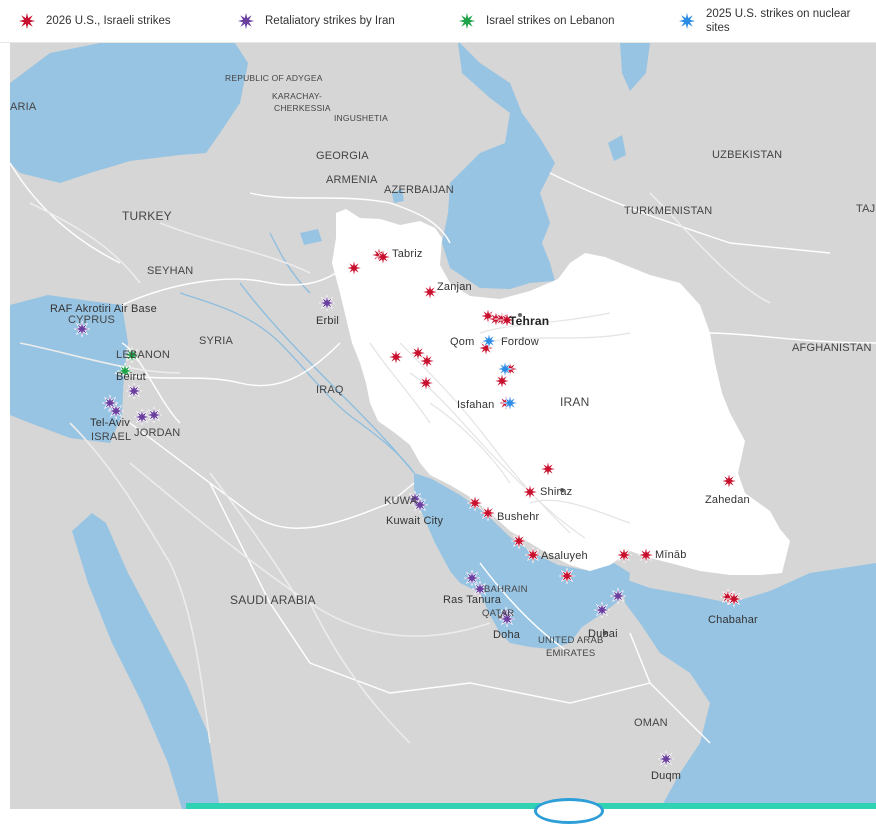 The image size is (876, 824). Describe the element at coordinates (143, 355) in the screenshot. I see `label-lebanon: LEBANON` at that location.